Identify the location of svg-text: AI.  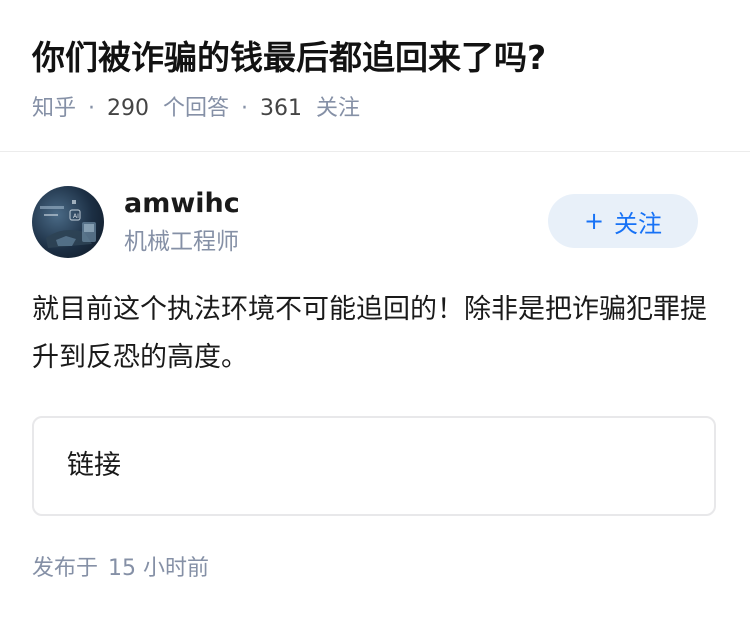
(76, 216).